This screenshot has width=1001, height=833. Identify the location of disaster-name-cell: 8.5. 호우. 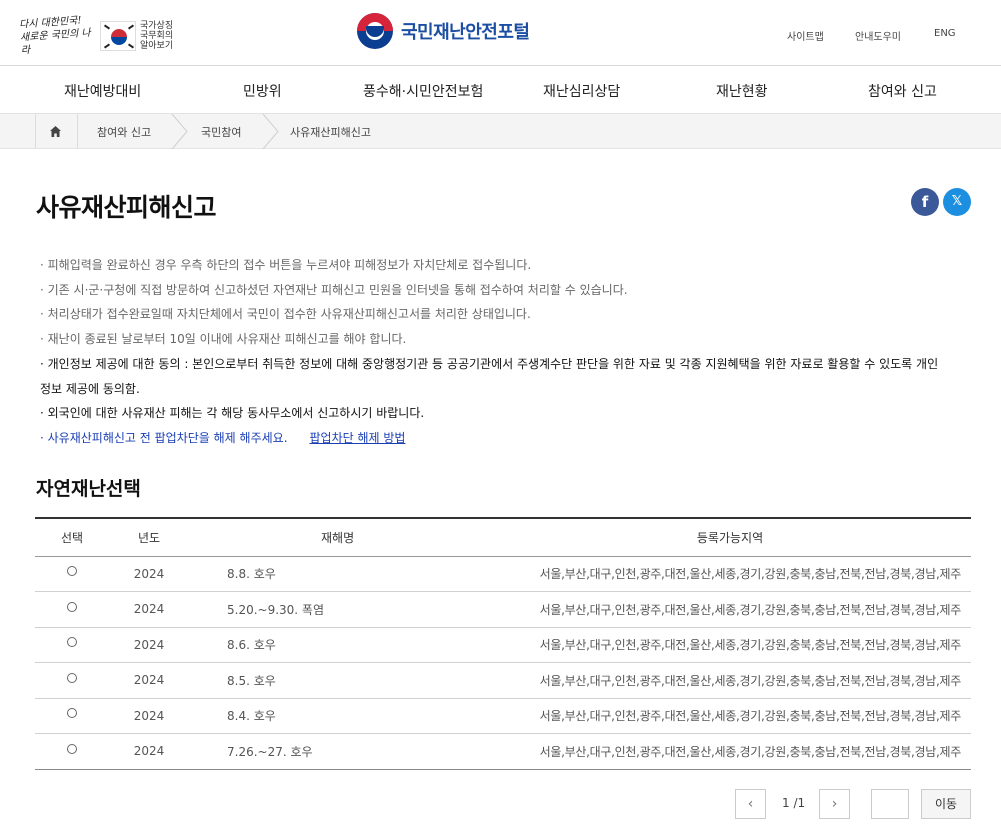
(251, 680).